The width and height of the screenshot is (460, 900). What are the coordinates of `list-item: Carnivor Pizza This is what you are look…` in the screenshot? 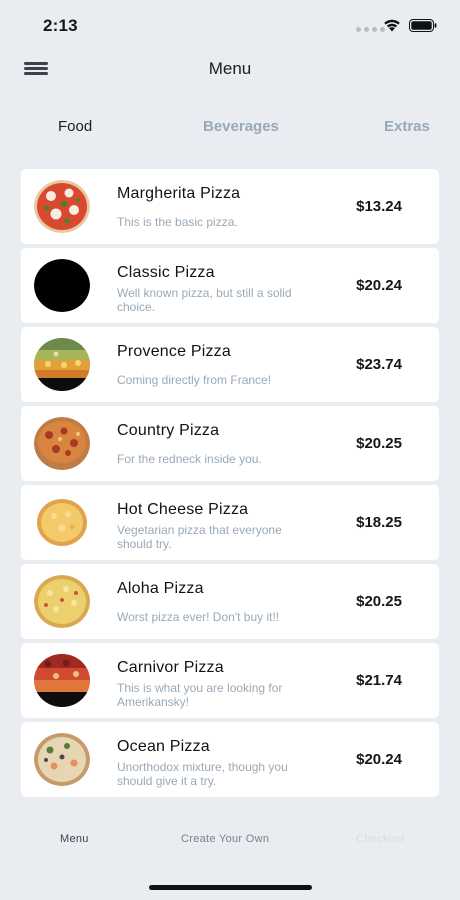 It's located at (230, 680).